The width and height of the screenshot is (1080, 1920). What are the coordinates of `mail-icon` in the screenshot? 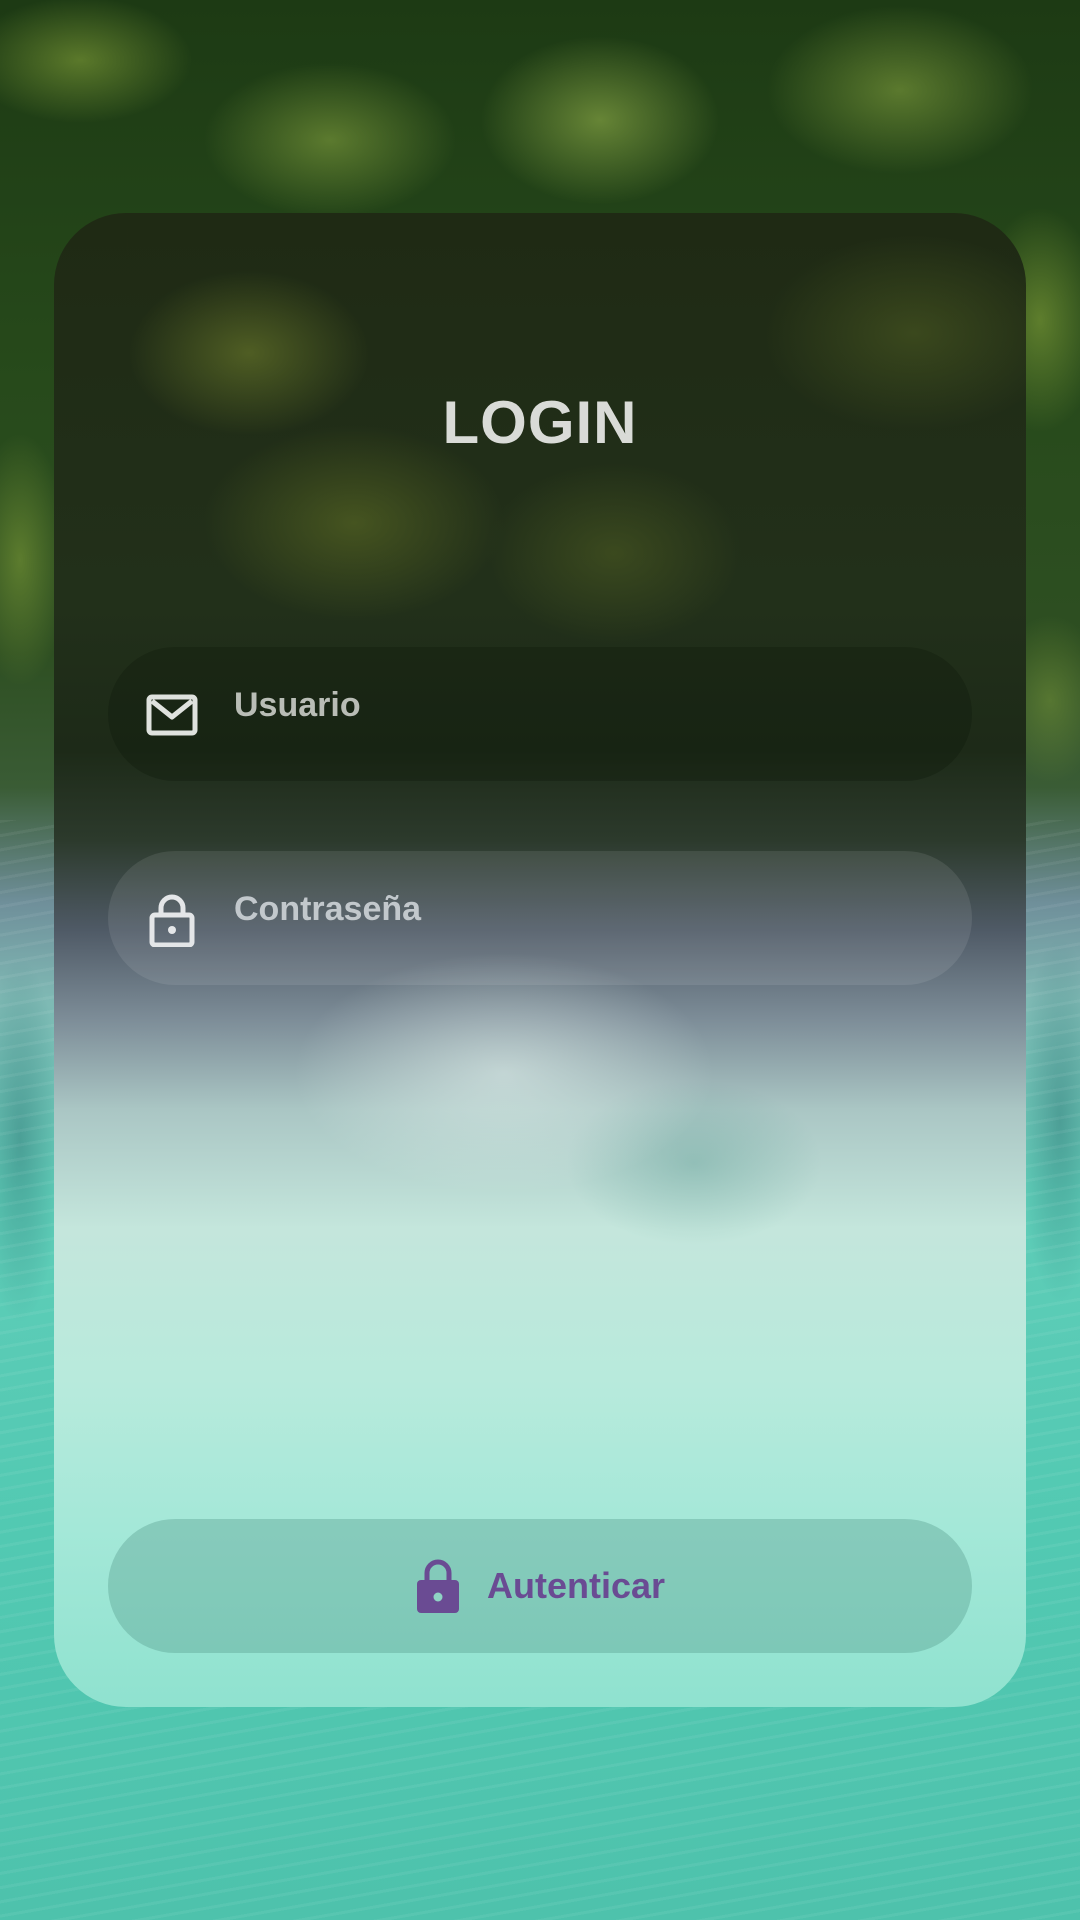 It's located at (172, 715).